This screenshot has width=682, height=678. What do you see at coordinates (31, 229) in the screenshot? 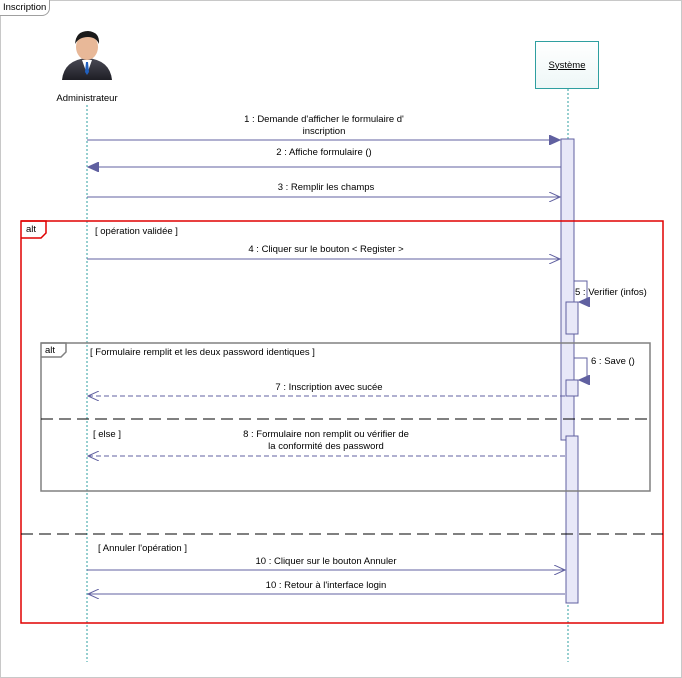
I see `outer-alt-operator: alt` at bounding box center [31, 229].